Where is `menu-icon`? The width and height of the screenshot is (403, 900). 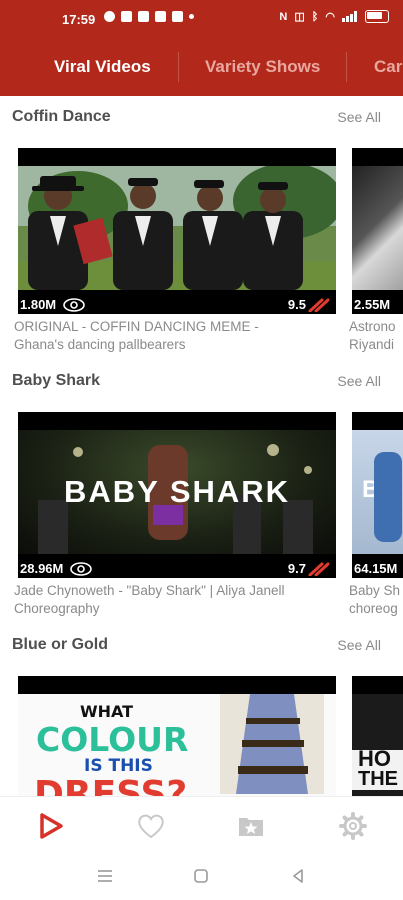
menu-icon is located at coordinates (105, 876).